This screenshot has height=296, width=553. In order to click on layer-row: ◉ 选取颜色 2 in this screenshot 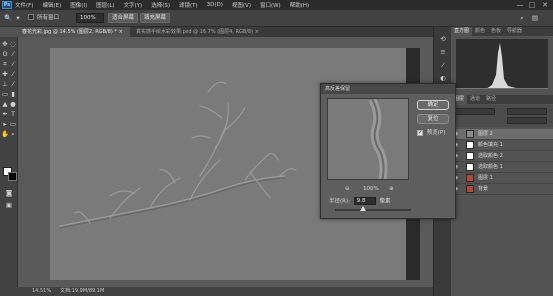, I will do `click(502, 156)`.